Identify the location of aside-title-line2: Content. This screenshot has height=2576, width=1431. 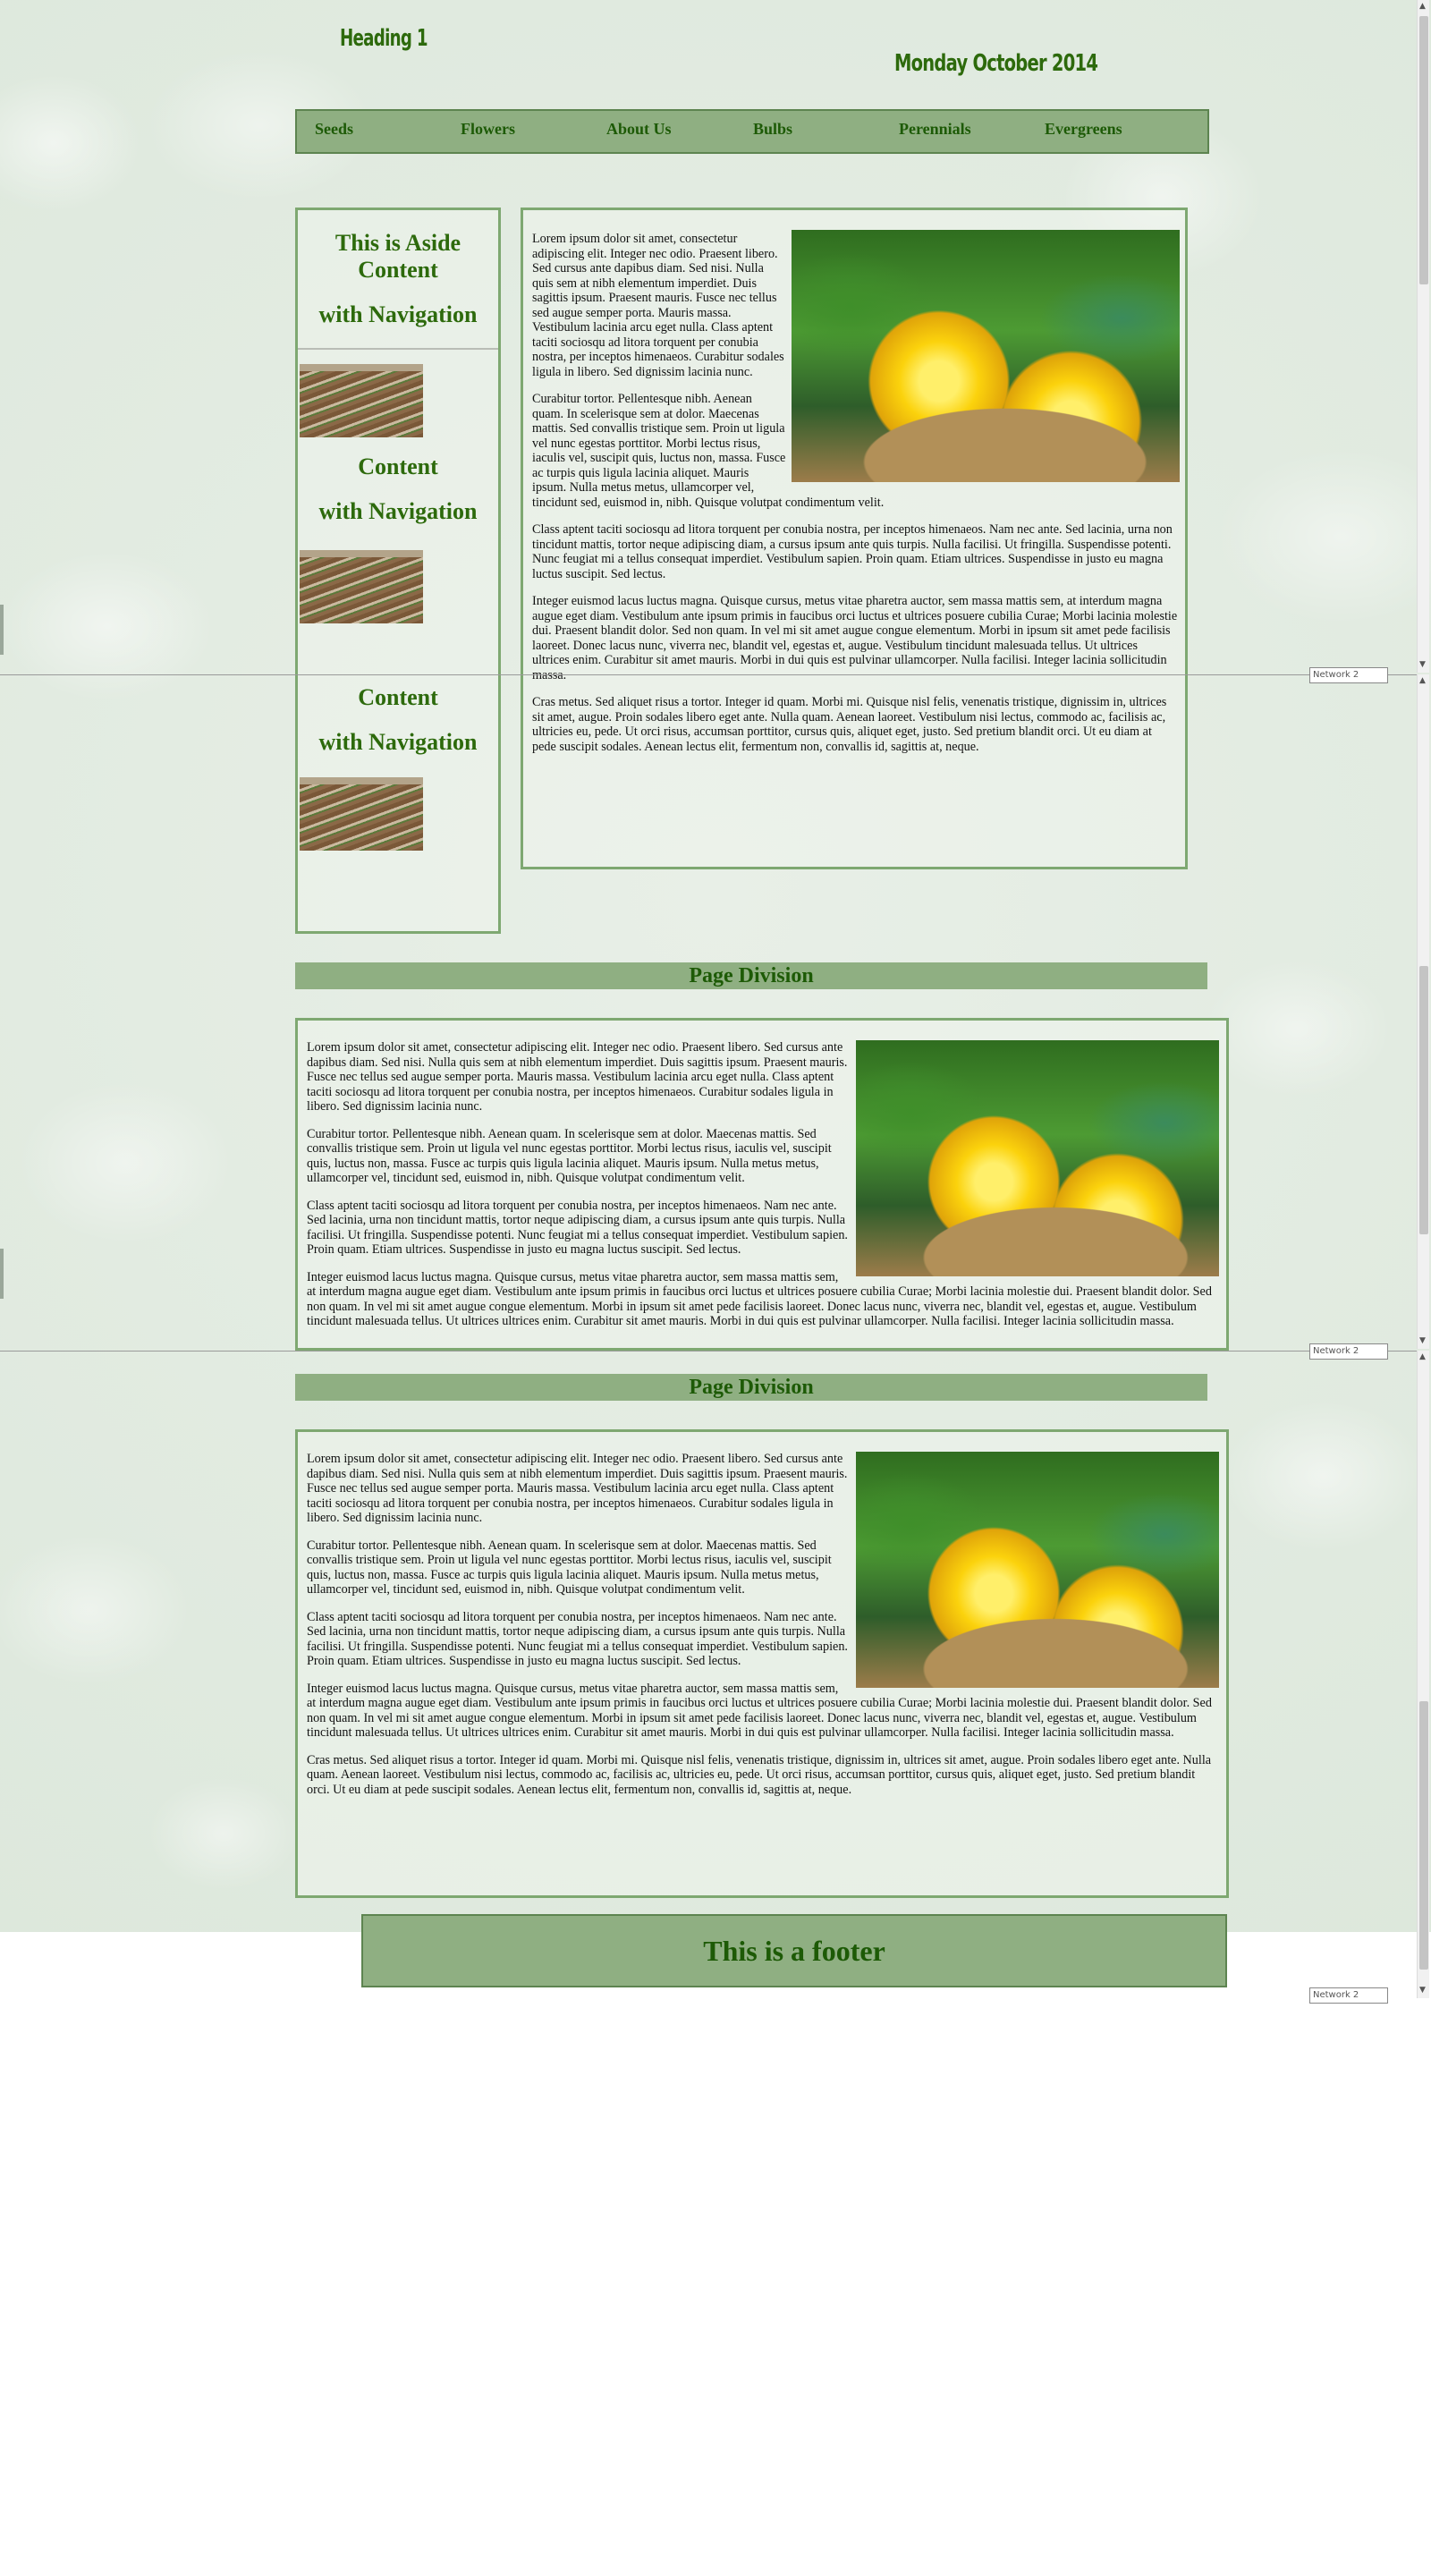
(398, 270).